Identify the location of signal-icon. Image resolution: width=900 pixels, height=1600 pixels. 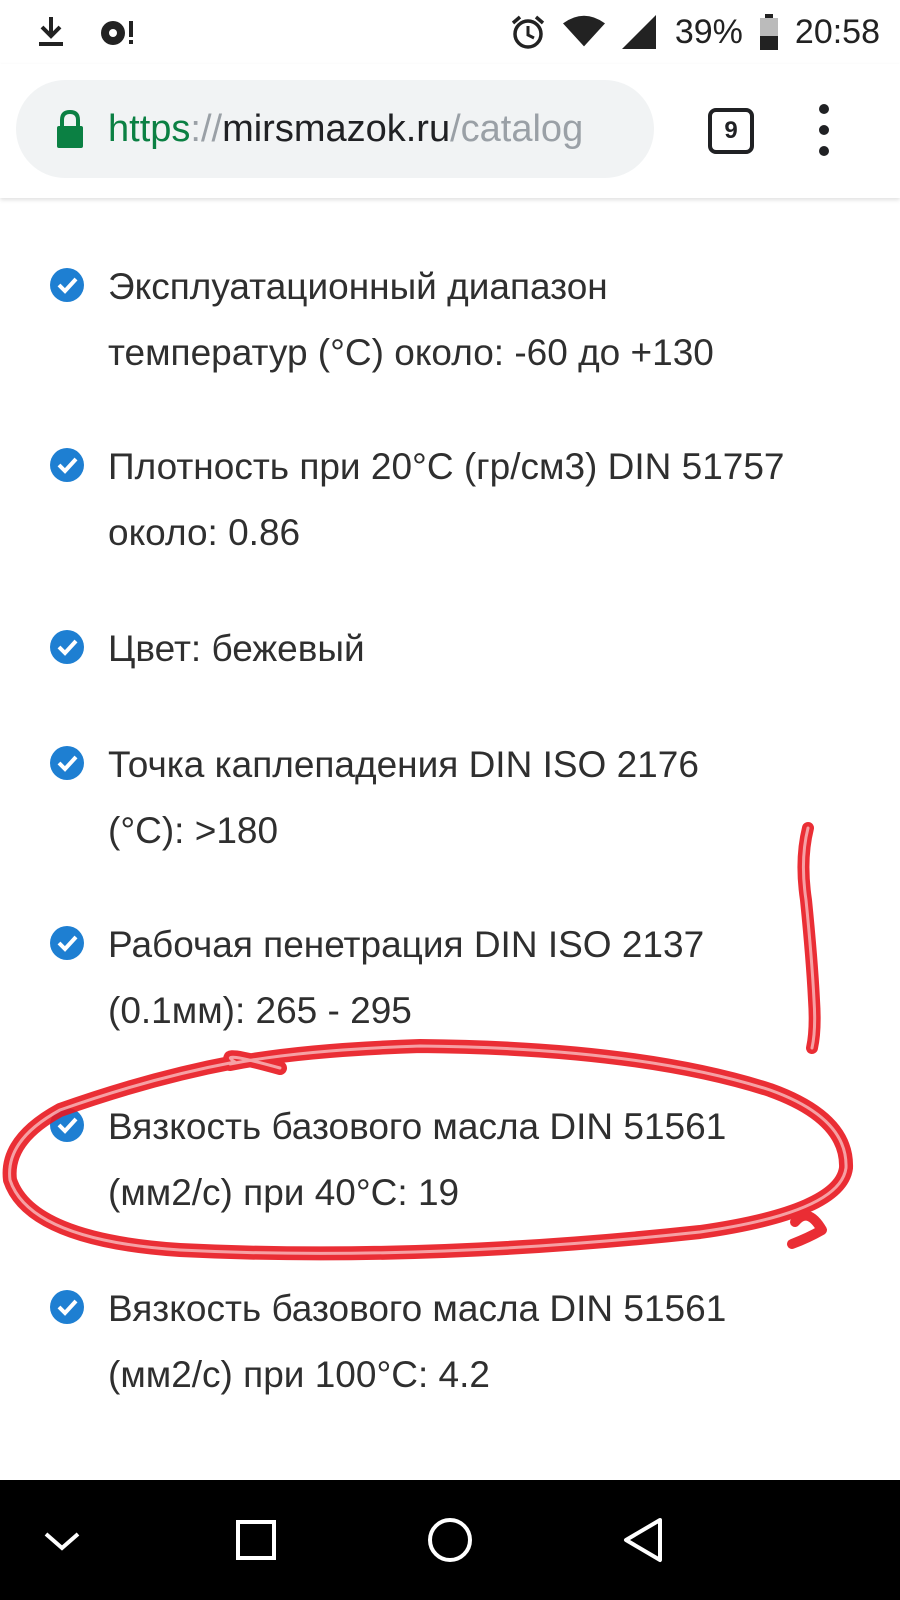
(640, 32).